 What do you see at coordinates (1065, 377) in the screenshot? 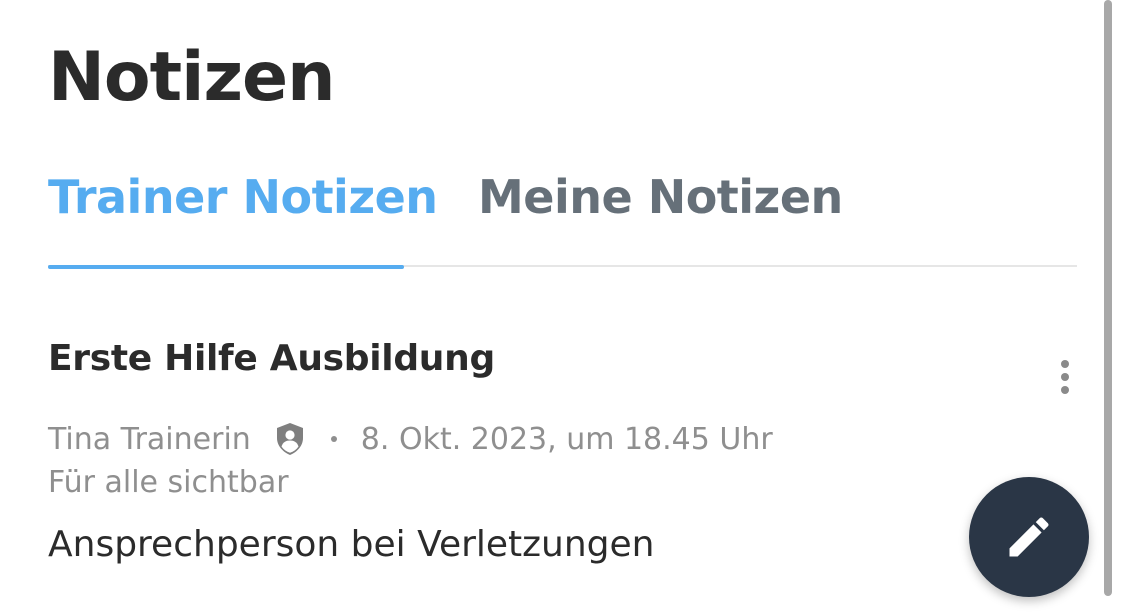
I see `more-vertical-icon` at bounding box center [1065, 377].